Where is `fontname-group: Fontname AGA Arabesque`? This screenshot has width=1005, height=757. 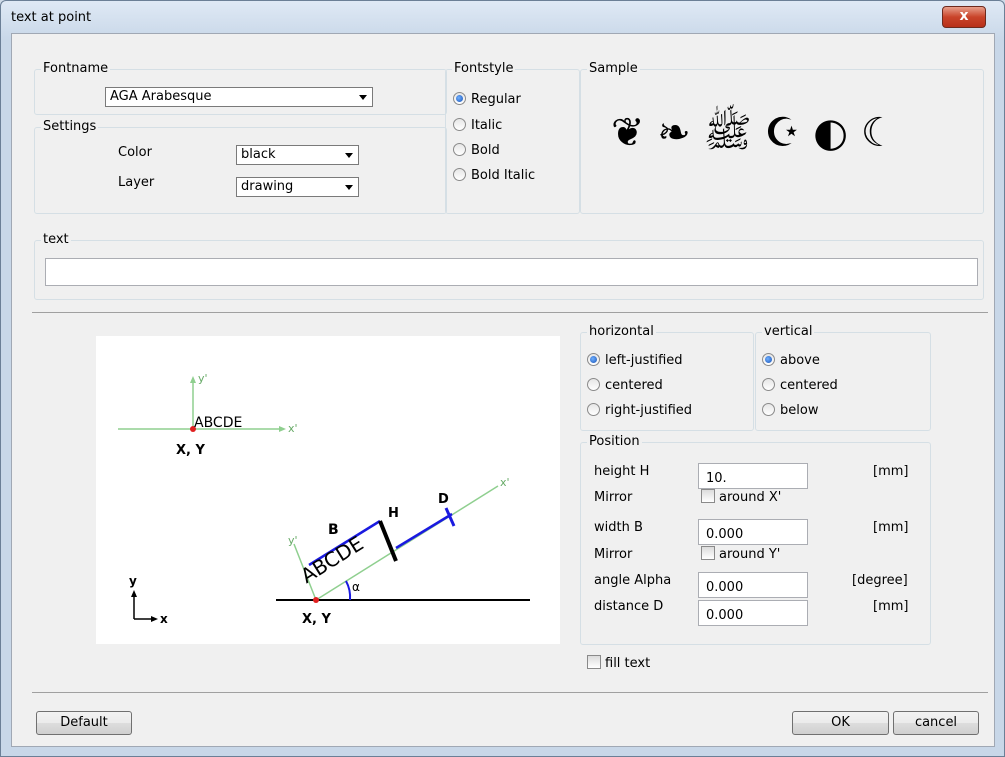
fontname-group: Fontname AGA Arabesque is located at coordinates (240, 88).